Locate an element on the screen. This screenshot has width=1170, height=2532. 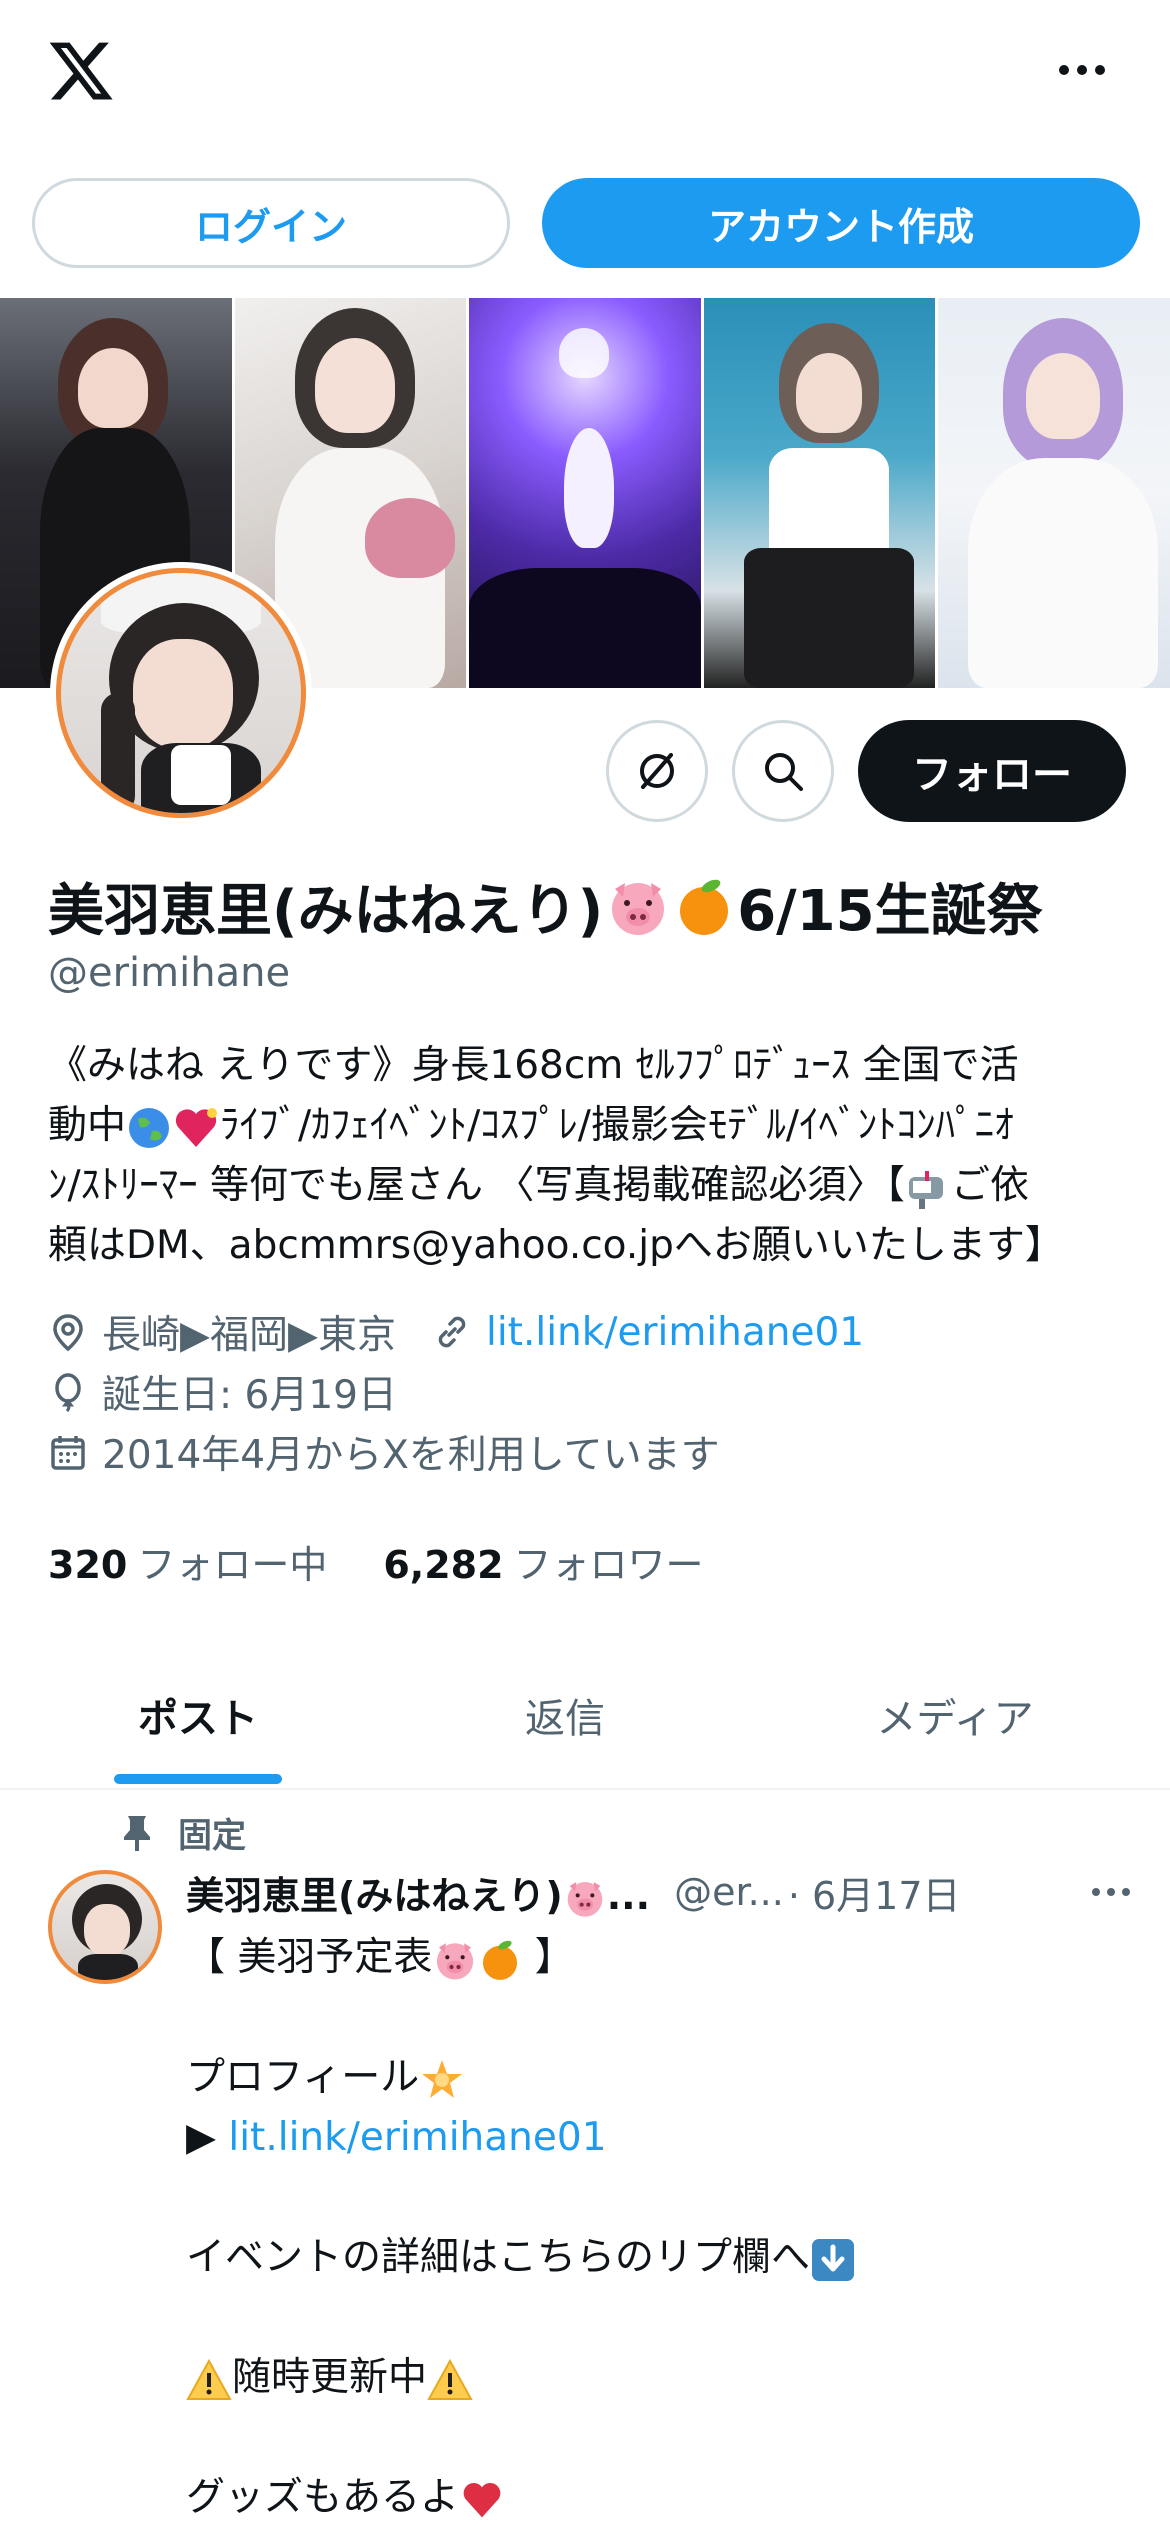
bio-line-3-text: ﾝ/ｽﾄﾘｰﾏｰ 等何でも屋さん 〈写真掲載確認必須〉【 is located at coordinates (476, 1185).